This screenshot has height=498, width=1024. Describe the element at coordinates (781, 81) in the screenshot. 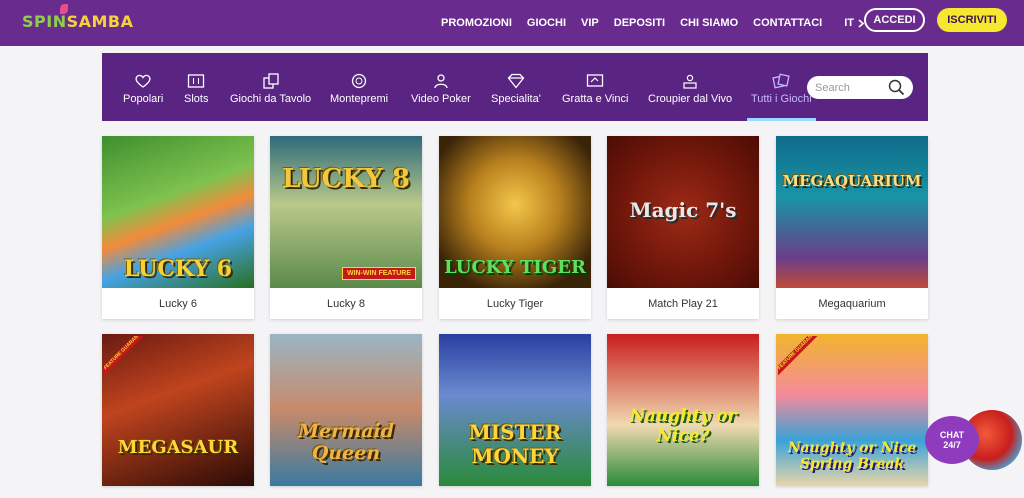

I see `all-games-icon` at that location.